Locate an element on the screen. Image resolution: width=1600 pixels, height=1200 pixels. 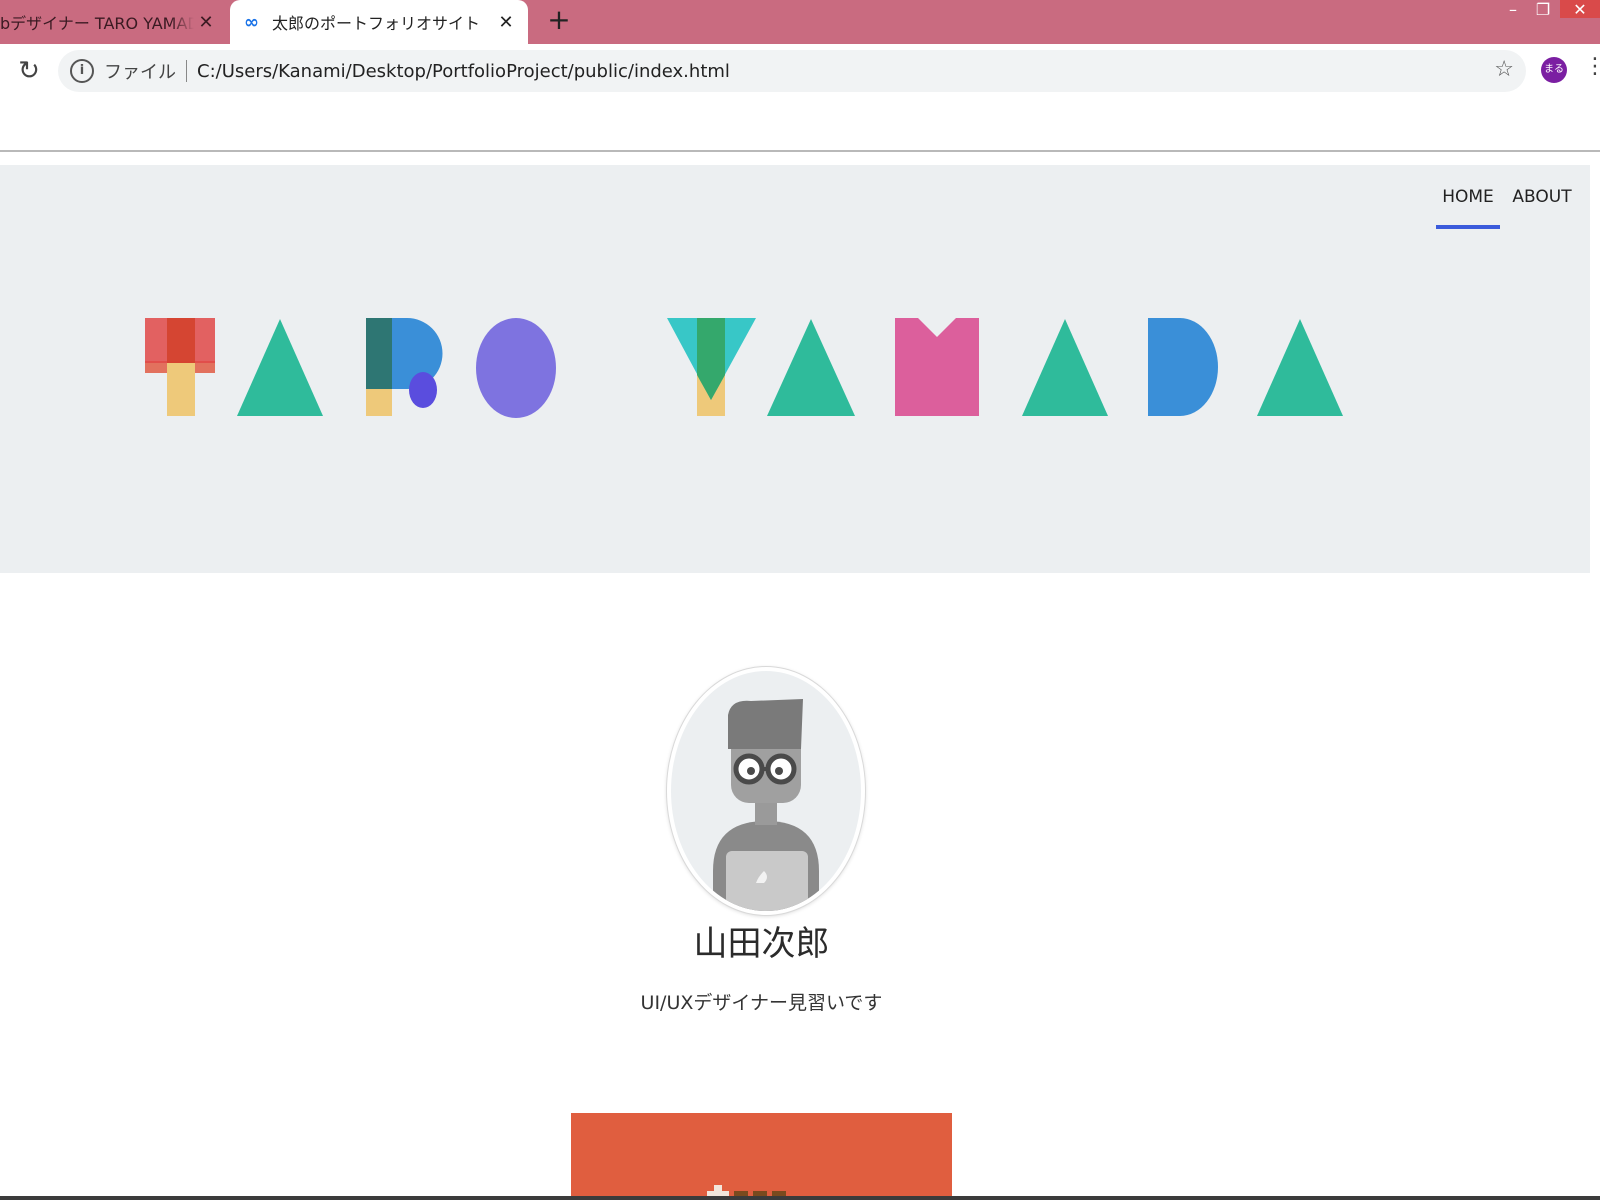
minimize-window-icon: – is located at coordinates (1513, 9).